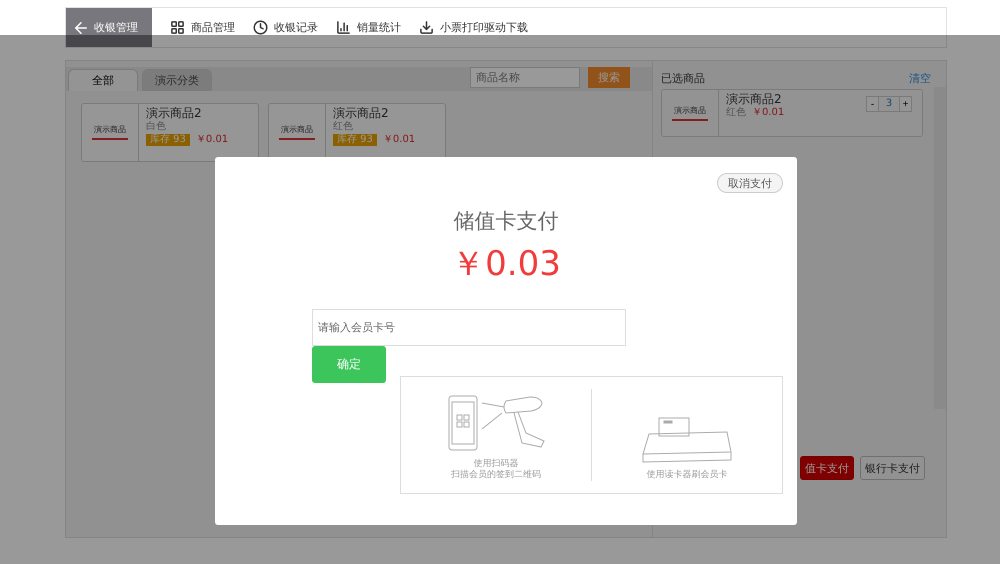 The height and width of the screenshot is (564, 1000). Describe the element at coordinates (170, 132) in the screenshot. I see `product-card: 演示商品 演示商品2 白色 库存 93 ￥0.01` at that location.